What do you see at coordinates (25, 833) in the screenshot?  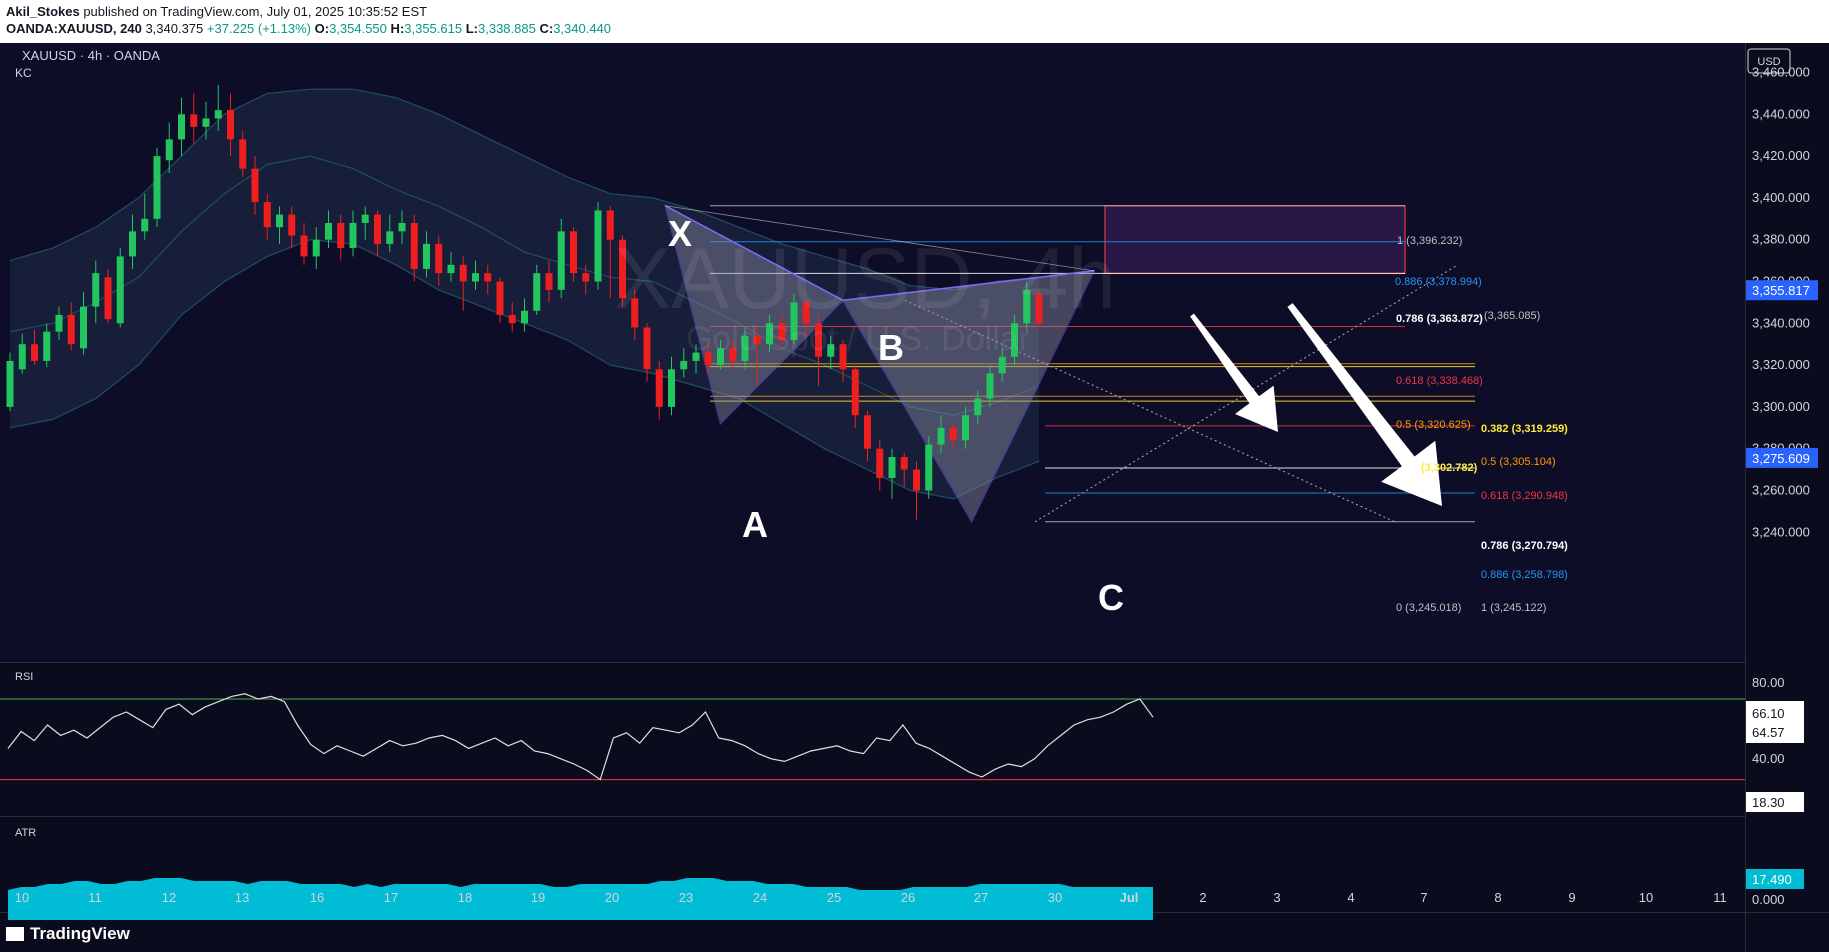 I see `atr-label: ATR` at bounding box center [25, 833].